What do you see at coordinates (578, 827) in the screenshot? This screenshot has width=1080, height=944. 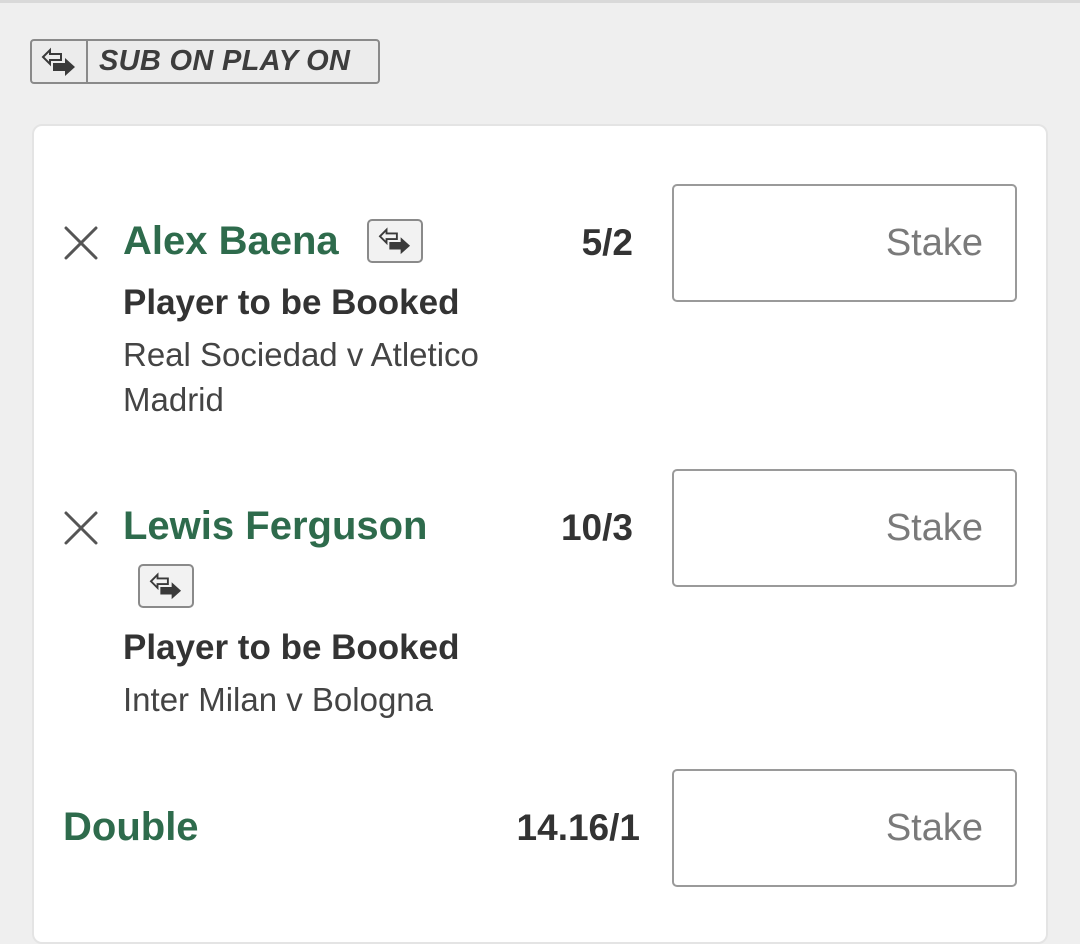 I see `multiple-odds: 14.16/1` at bounding box center [578, 827].